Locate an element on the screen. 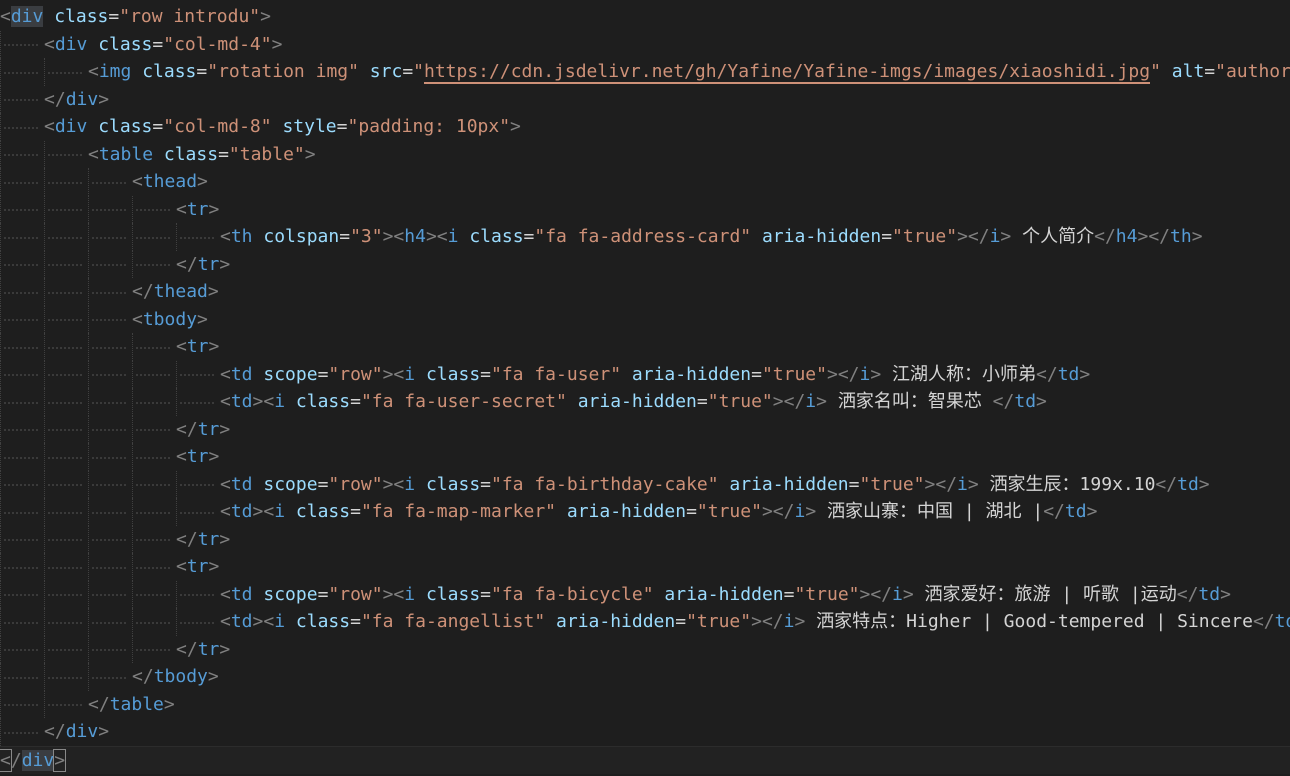  code-token: "row introdu" is located at coordinates (190, 16).